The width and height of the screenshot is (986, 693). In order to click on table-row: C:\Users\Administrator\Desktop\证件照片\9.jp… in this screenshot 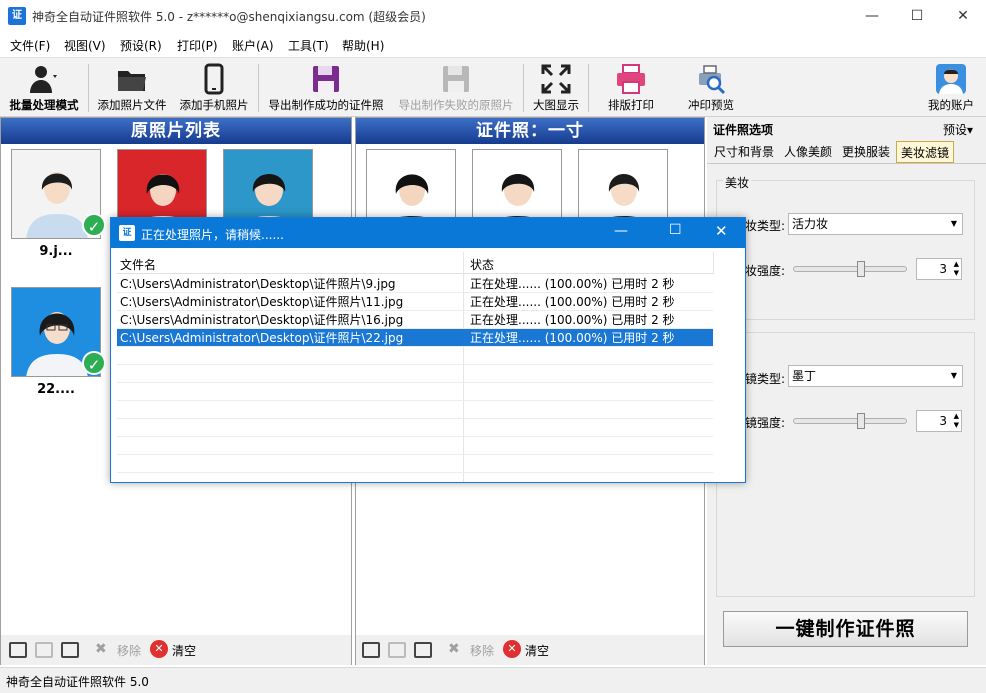, I will do `click(415, 284)`.